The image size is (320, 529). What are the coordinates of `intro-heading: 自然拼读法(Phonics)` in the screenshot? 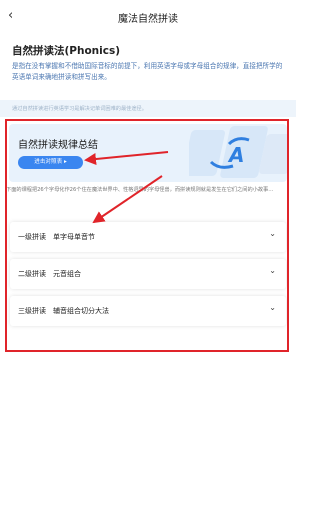 It's located at (66, 51).